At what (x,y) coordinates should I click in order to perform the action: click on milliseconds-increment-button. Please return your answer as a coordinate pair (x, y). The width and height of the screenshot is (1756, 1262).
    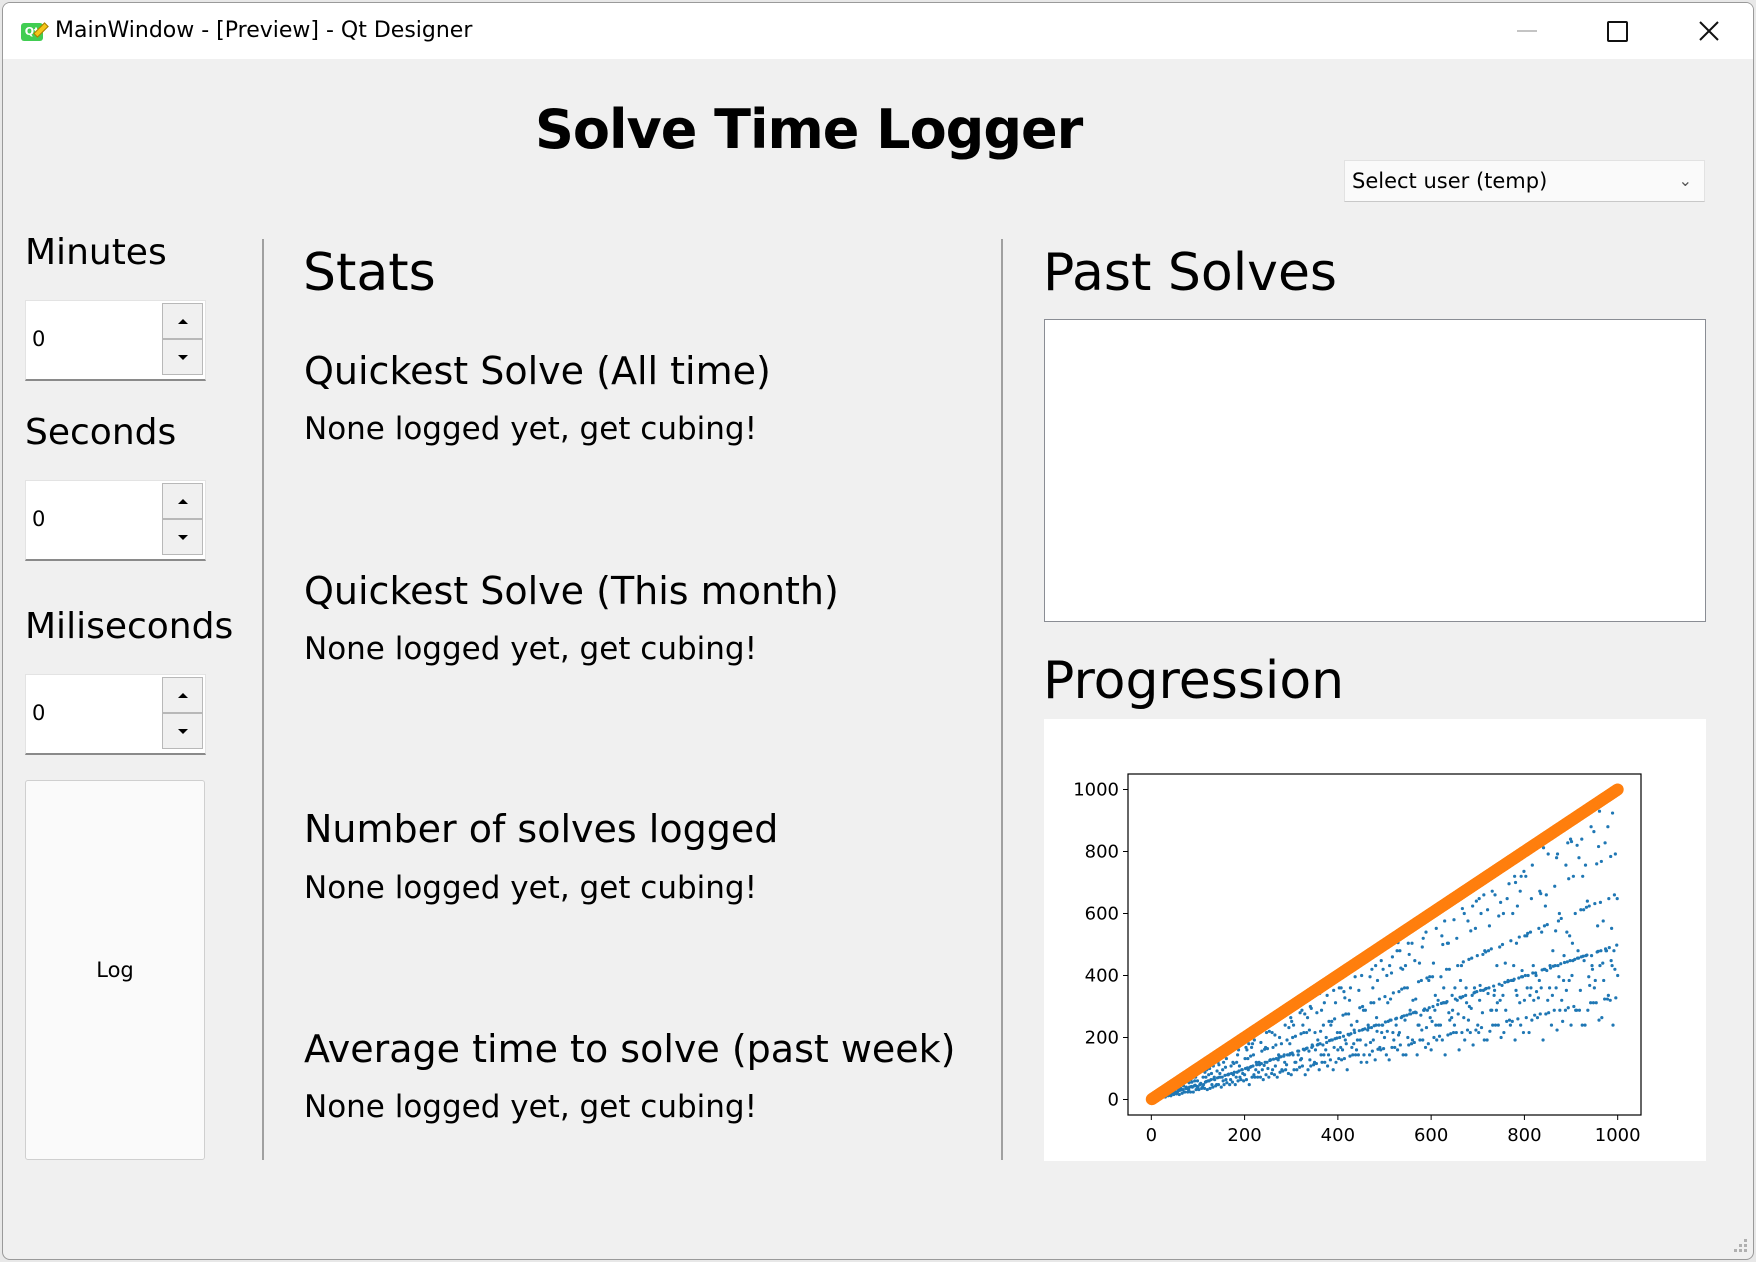
    Looking at the image, I should click on (182, 695).